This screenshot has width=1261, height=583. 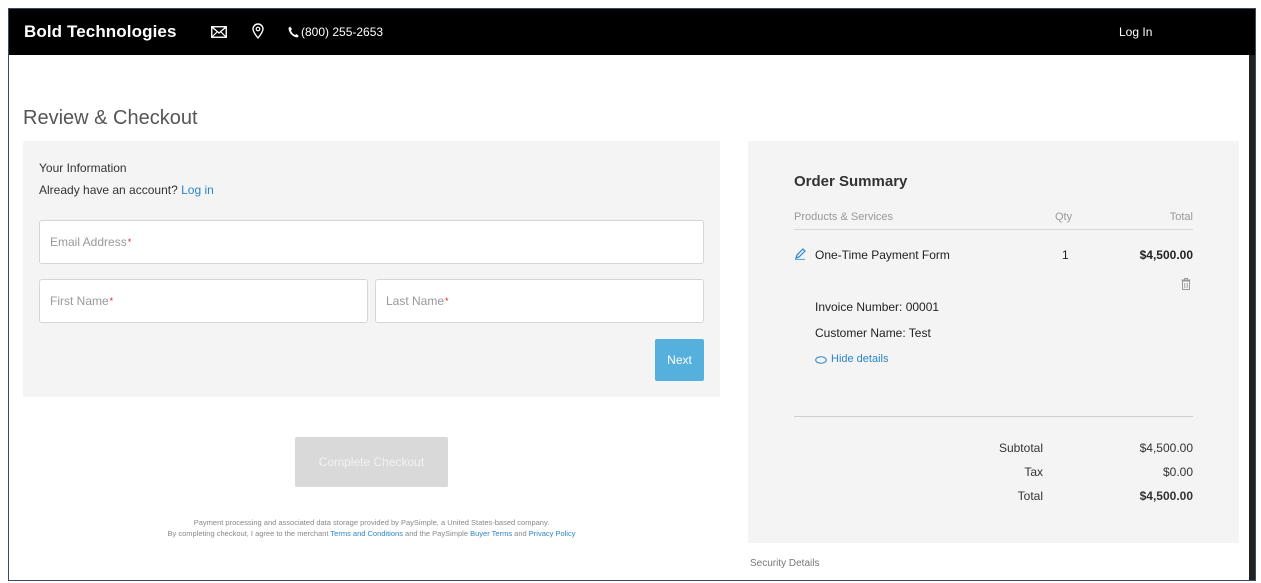 What do you see at coordinates (342, 32) in the screenshot?
I see `phone-number: (800) 255-2653` at bounding box center [342, 32].